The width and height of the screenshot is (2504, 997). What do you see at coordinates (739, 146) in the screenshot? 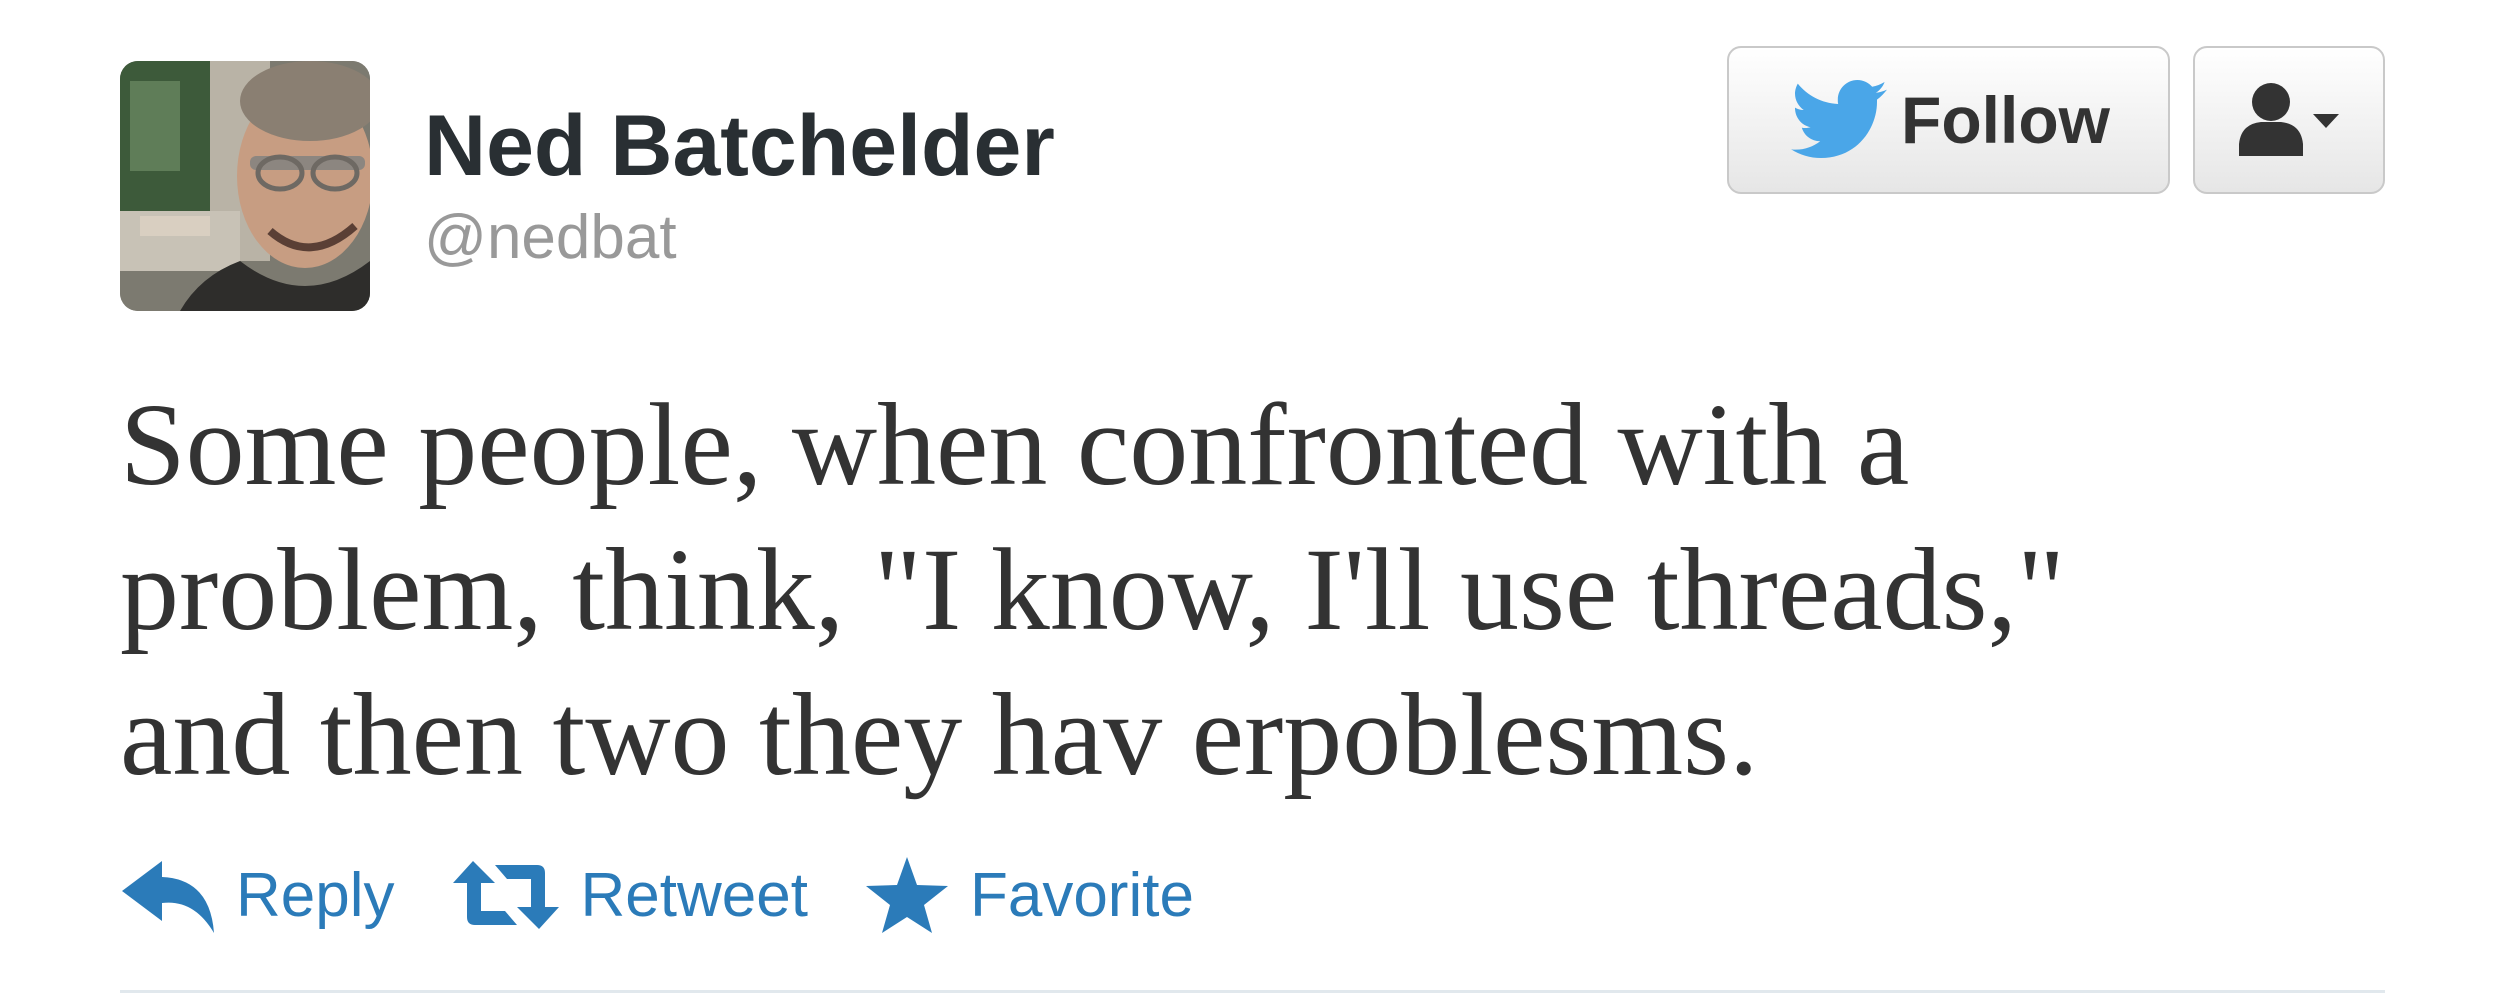
I see `author-display-name: Ned Batchelder` at bounding box center [739, 146].